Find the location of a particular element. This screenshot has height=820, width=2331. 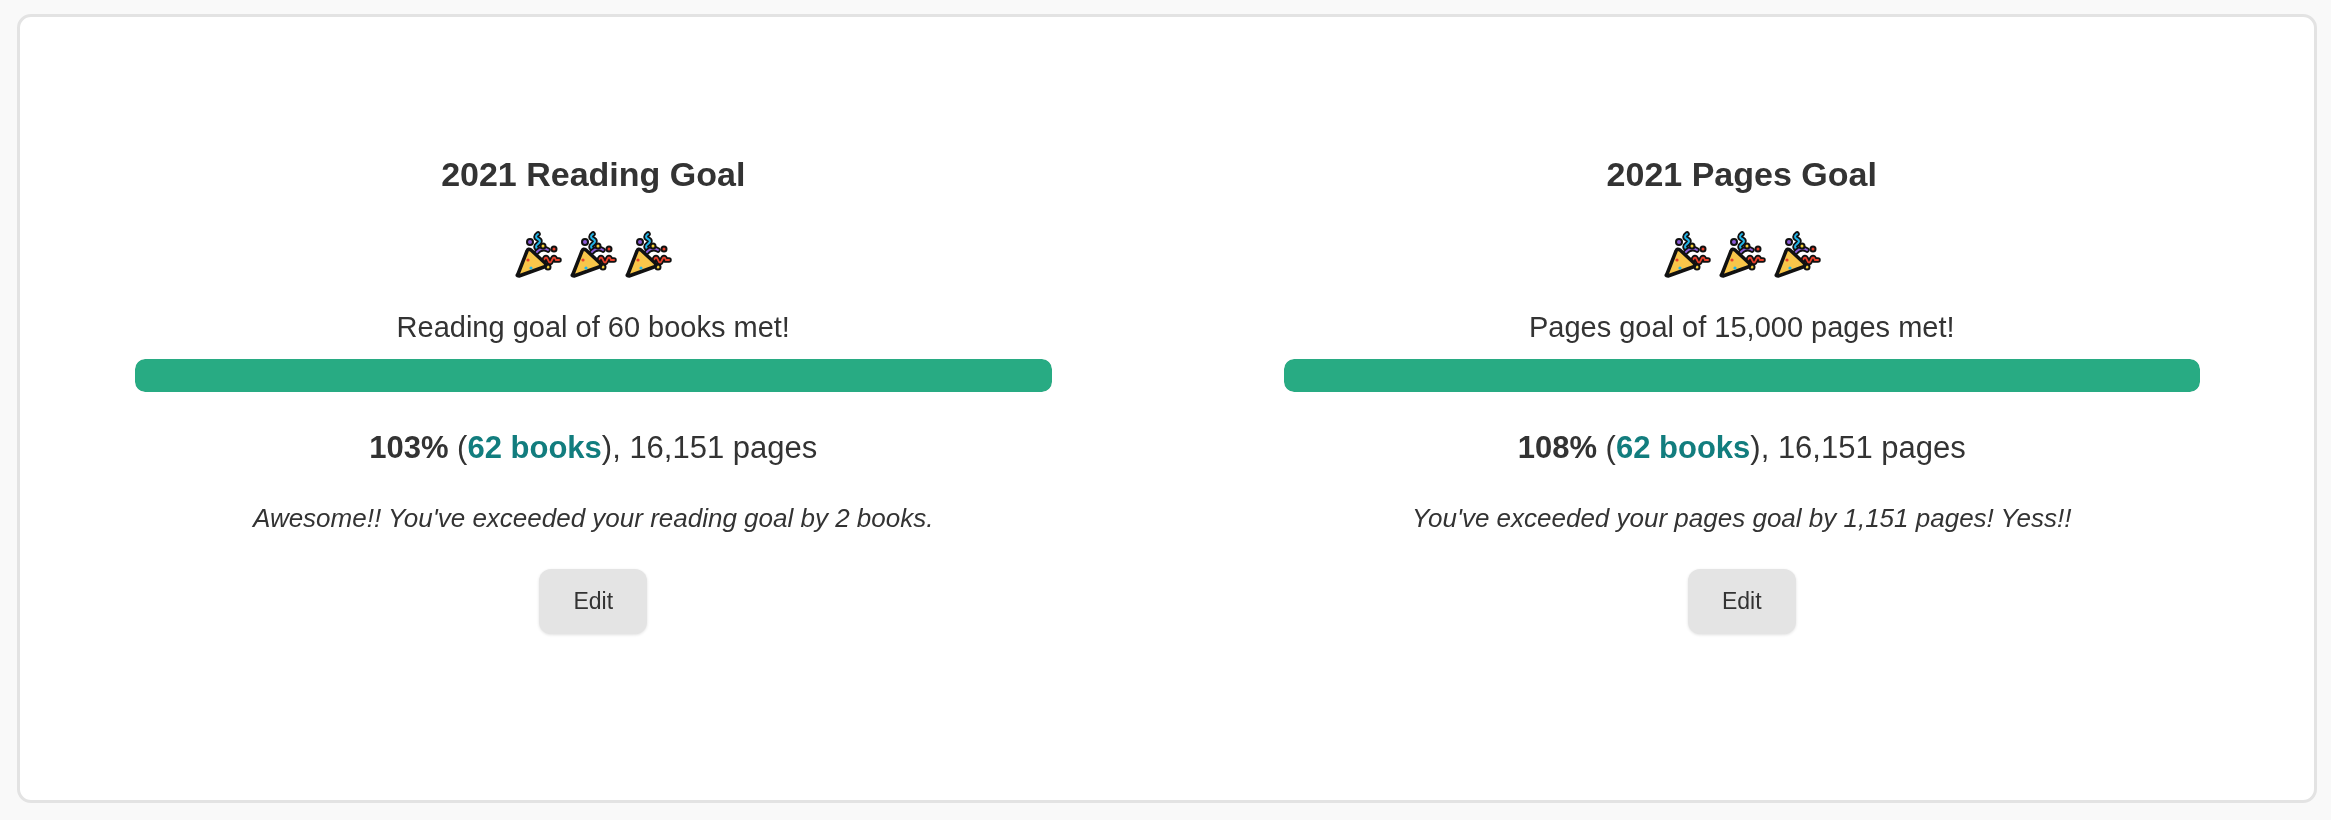

goal-status-text: Pages goal of 15,000 pages met! is located at coordinates (1741, 327).